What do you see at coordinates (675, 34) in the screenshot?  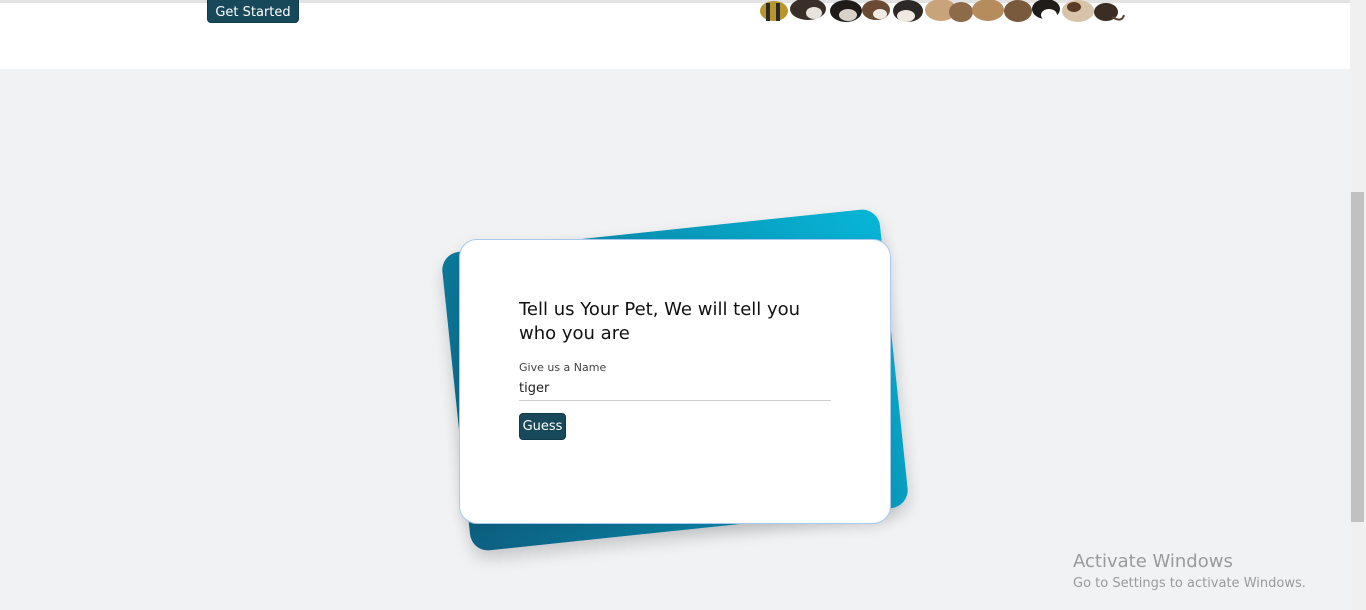 I see `hero-section: Get Started` at bounding box center [675, 34].